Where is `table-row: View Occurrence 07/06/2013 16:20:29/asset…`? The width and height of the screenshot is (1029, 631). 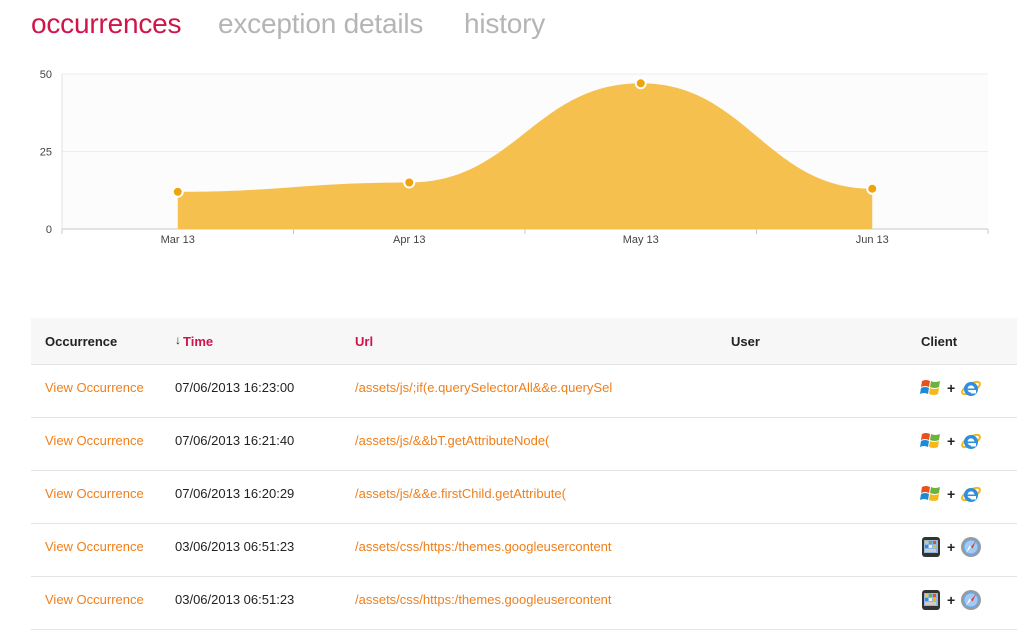
table-row: View Occurrence 07/06/2013 16:20:29/asset… is located at coordinates (524, 497).